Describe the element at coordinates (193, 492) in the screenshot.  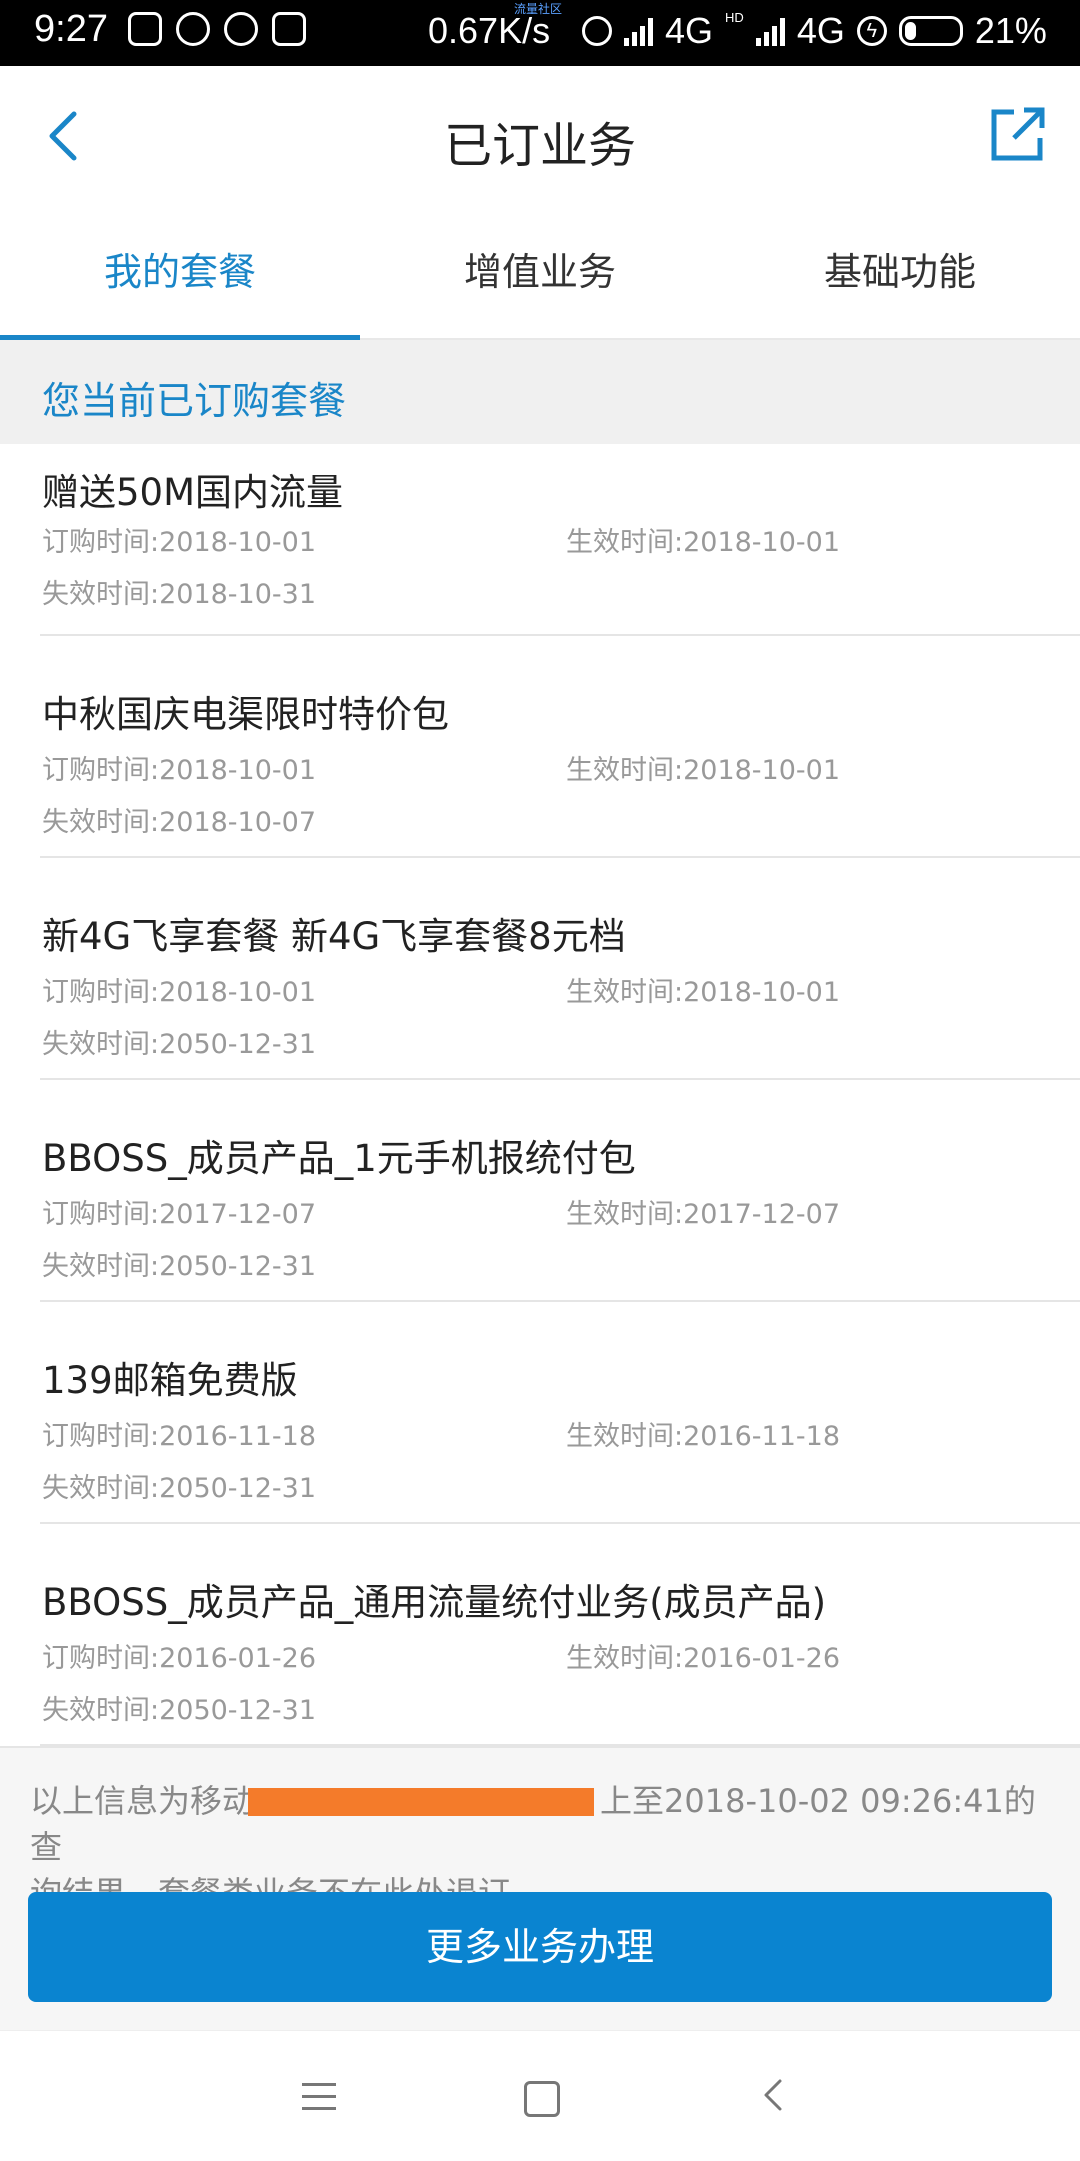
I see `package-name: 赠送50M国内流量` at that location.